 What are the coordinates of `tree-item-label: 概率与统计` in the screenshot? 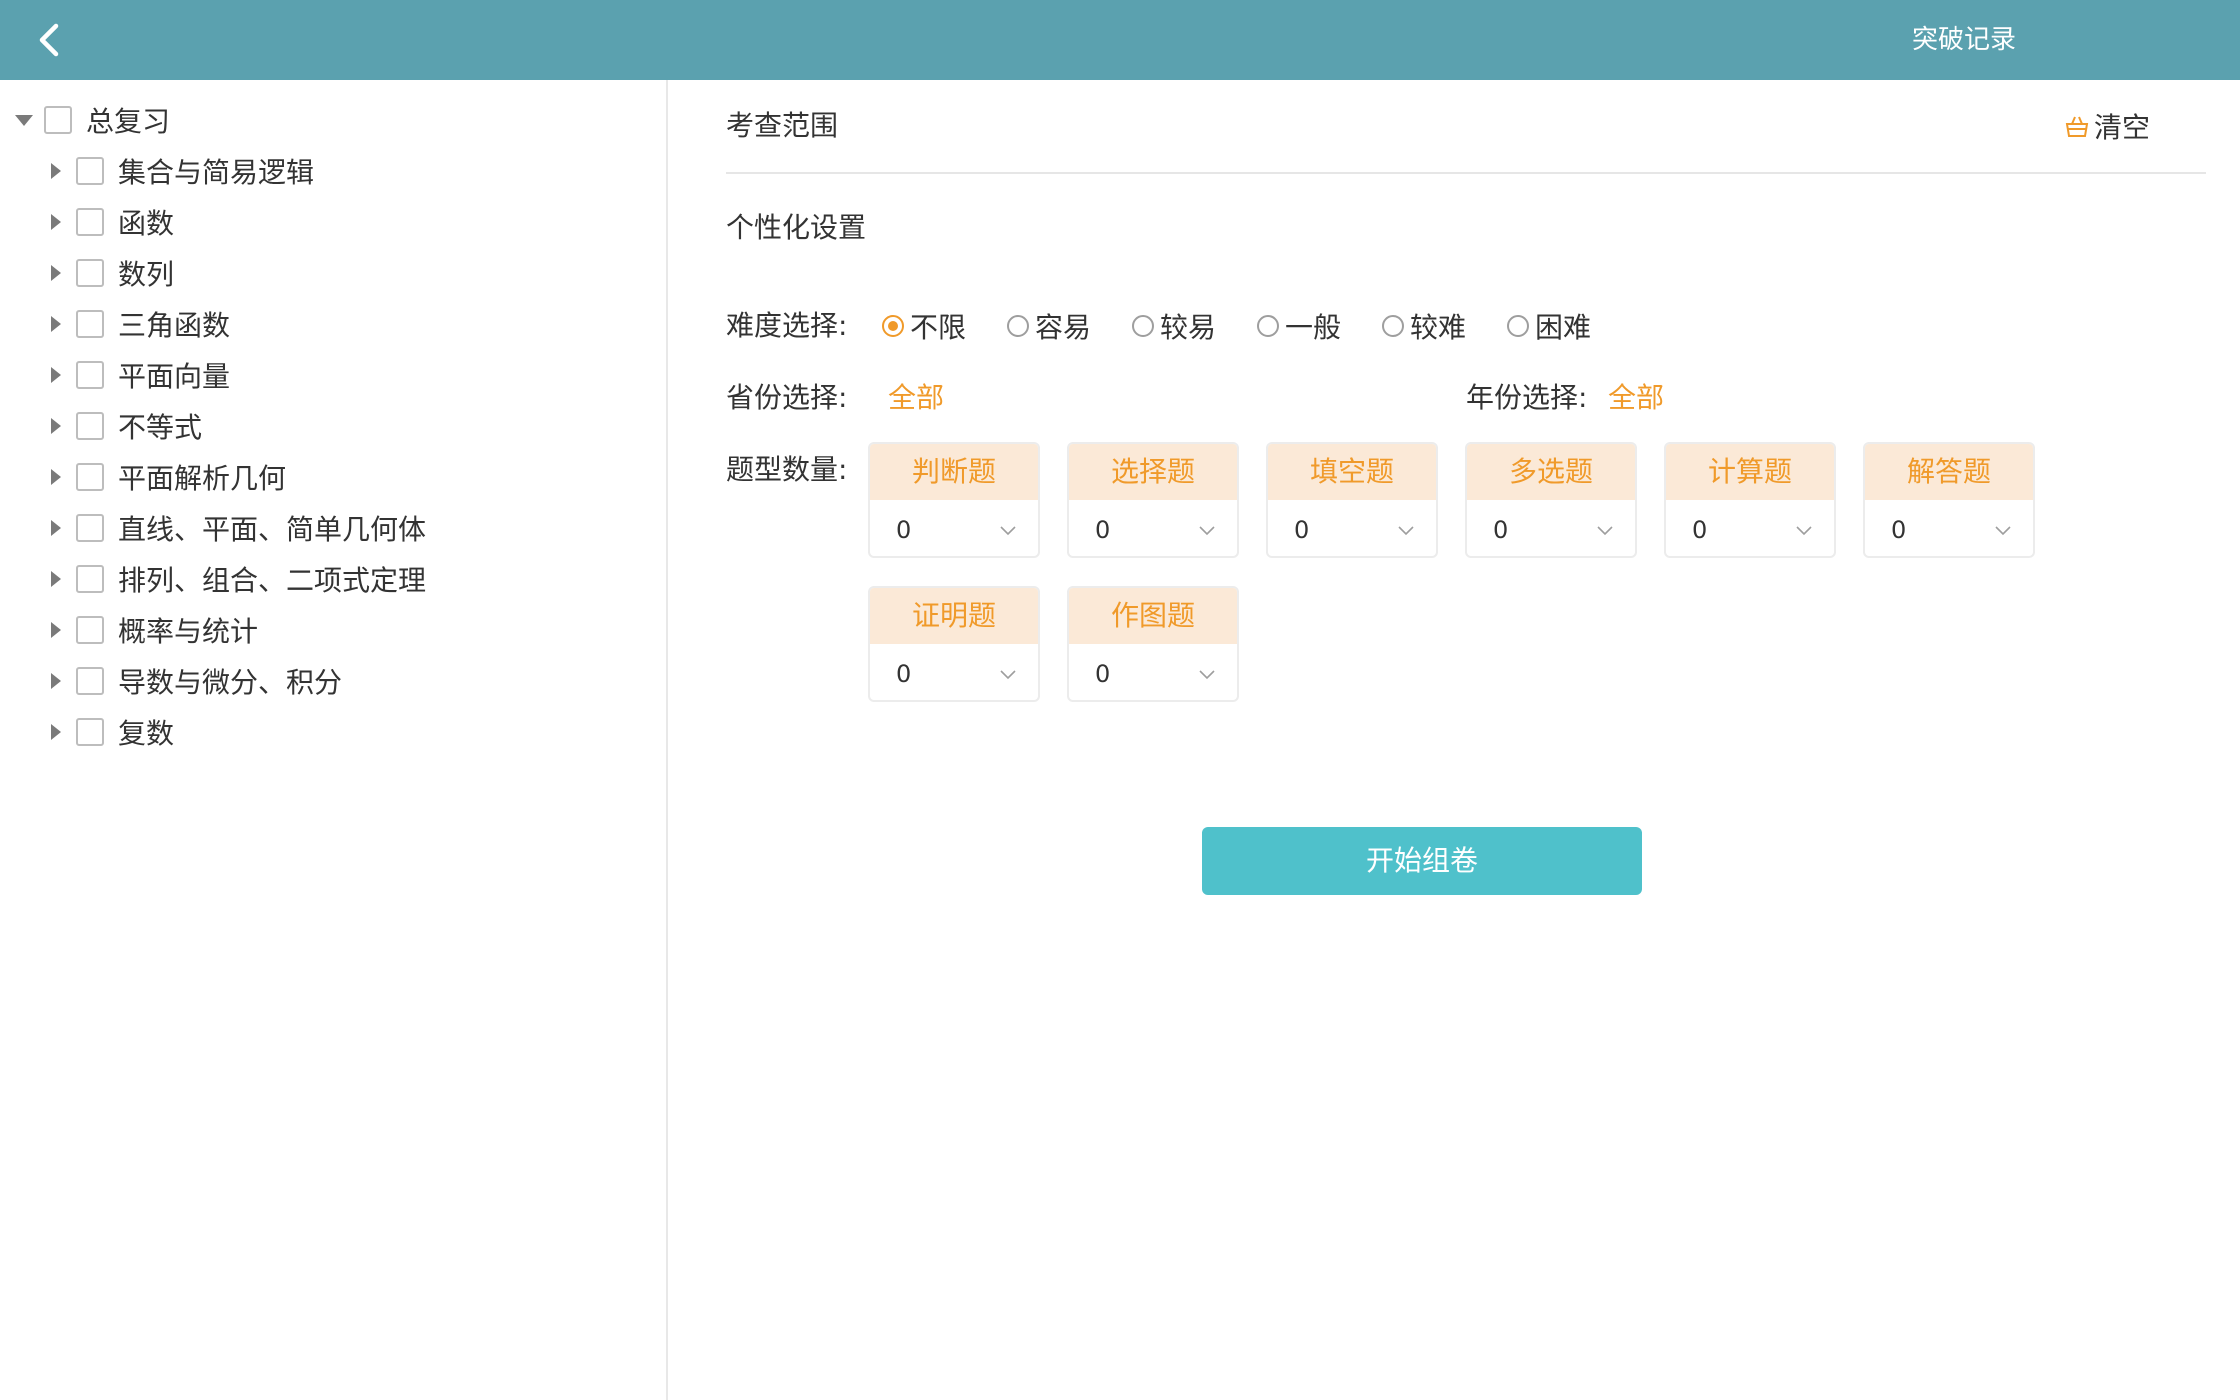 It's located at (188, 631).